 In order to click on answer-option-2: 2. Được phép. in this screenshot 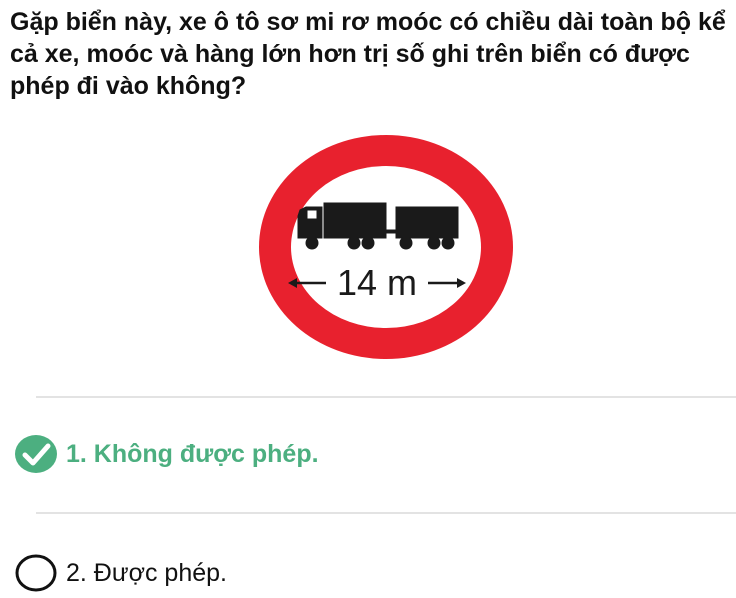, I will do `click(119, 573)`.